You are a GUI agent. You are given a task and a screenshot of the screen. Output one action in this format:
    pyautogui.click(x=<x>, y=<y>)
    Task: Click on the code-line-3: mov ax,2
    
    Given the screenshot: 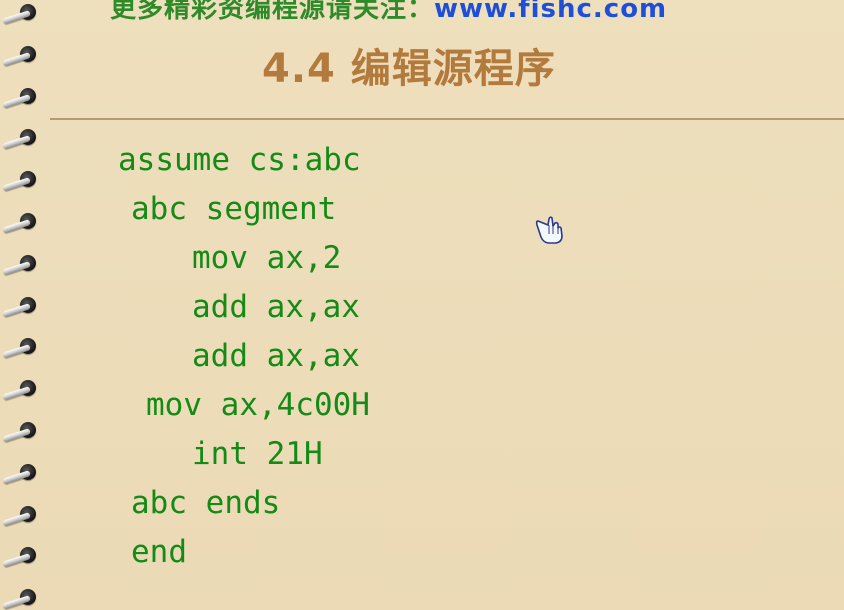 What is the action you would take?
    pyautogui.click(x=267, y=258)
    